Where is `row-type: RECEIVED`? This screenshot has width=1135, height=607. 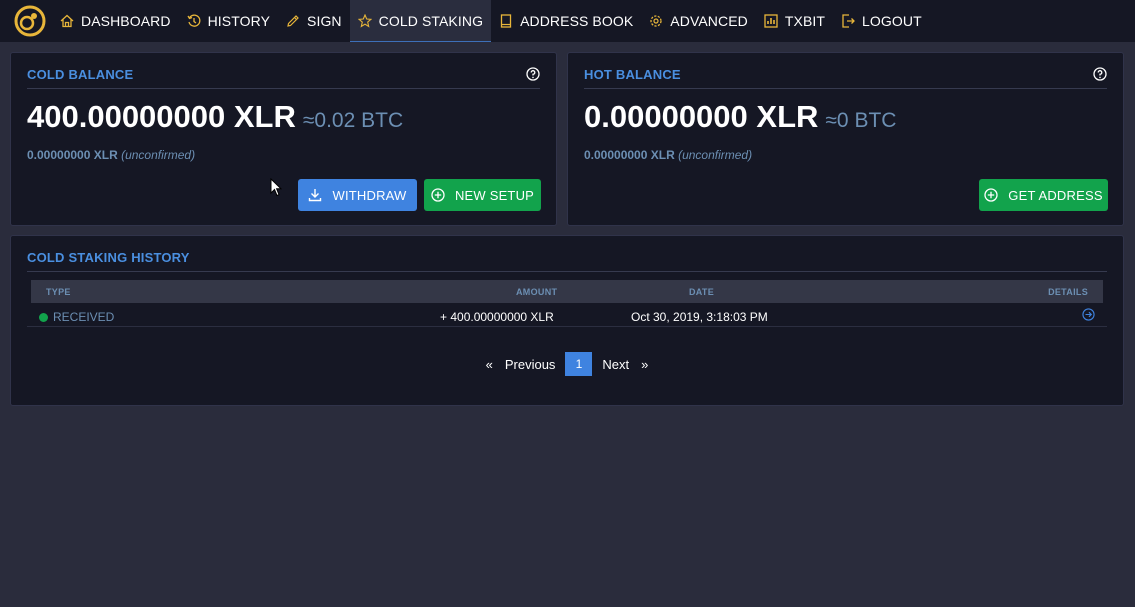
row-type: RECEIVED is located at coordinates (76, 317).